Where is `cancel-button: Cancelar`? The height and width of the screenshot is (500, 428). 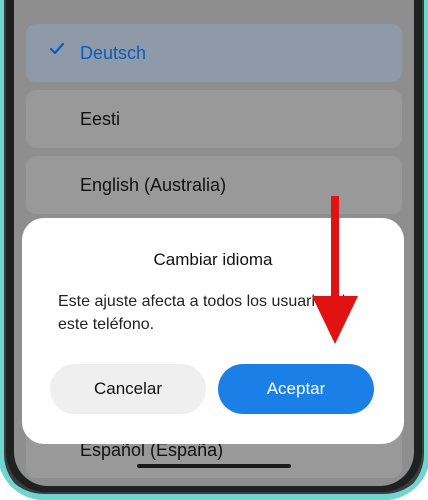 cancel-button: Cancelar is located at coordinates (128, 389).